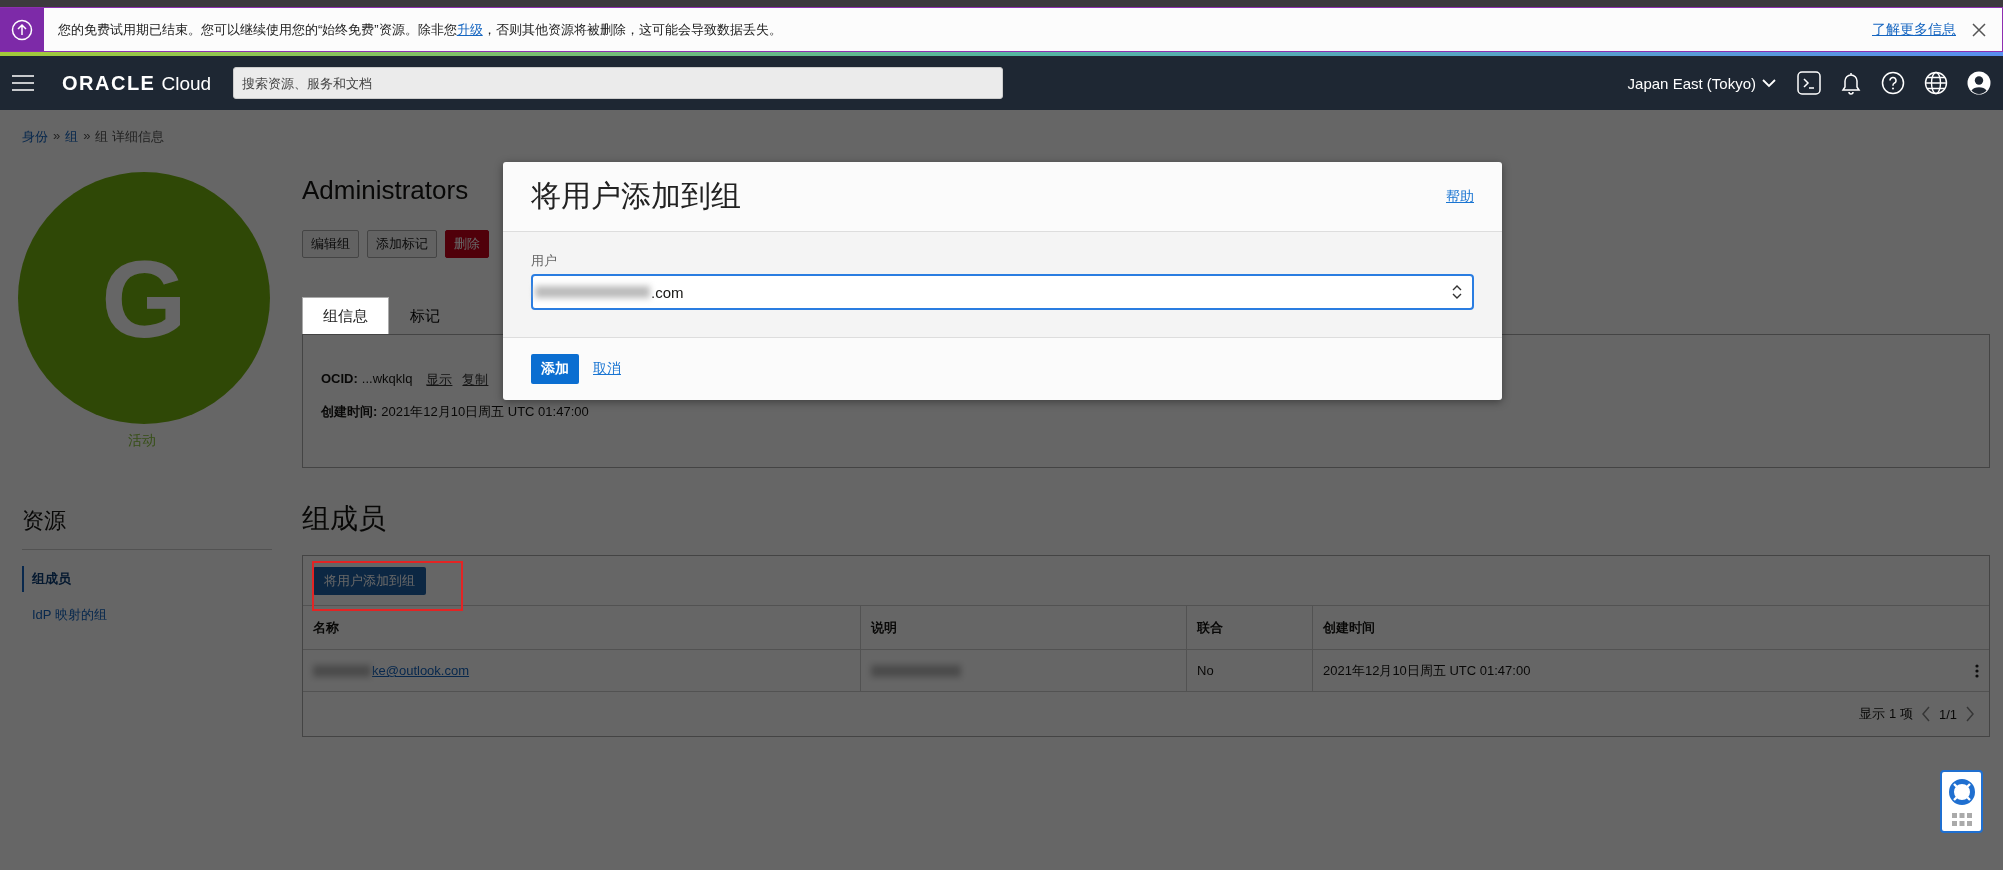  What do you see at coordinates (607, 369) in the screenshot?
I see `cancel-link: 取消` at bounding box center [607, 369].